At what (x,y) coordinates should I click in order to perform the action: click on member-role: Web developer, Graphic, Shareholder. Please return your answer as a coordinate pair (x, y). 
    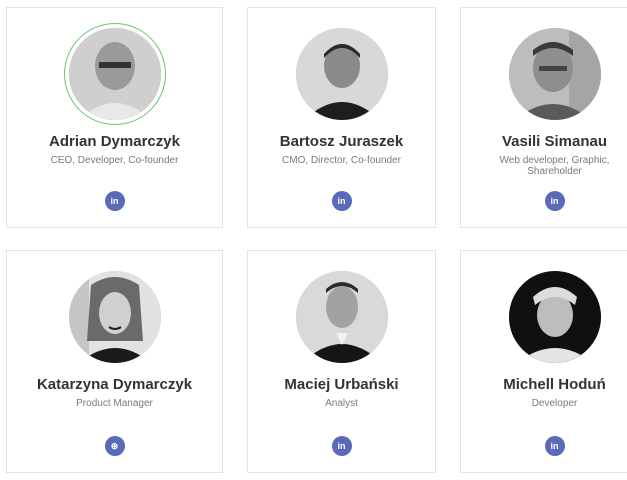
    Looking at the image, I should click on (554, 166).